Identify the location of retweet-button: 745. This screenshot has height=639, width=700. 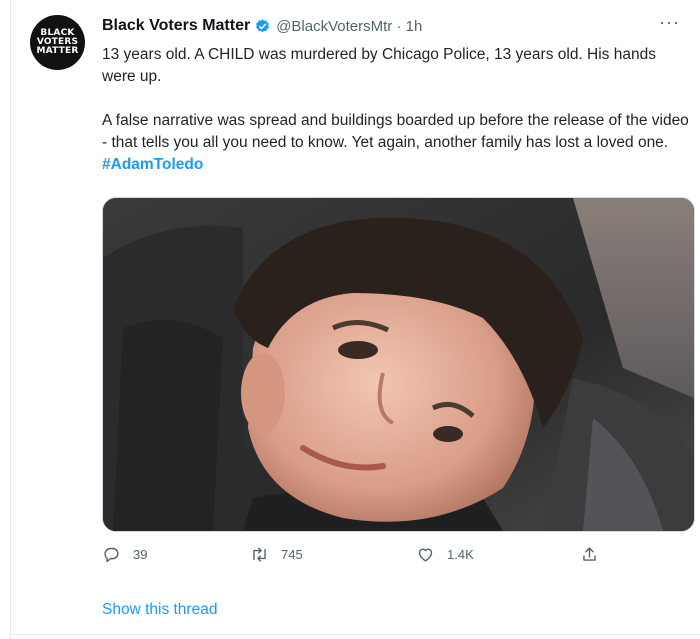
(276, 554).